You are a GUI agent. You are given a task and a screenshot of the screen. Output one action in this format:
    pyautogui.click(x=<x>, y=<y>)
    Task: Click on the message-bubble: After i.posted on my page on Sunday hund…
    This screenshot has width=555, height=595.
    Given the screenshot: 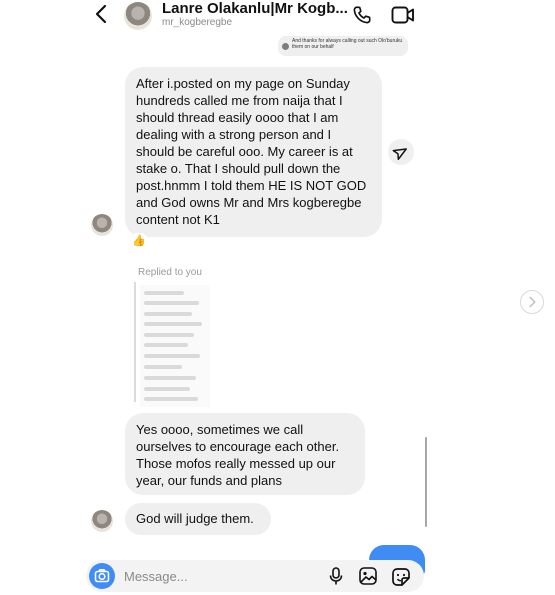 What is the action you would take?
    pyautogui.click(x=253, y=152)
    